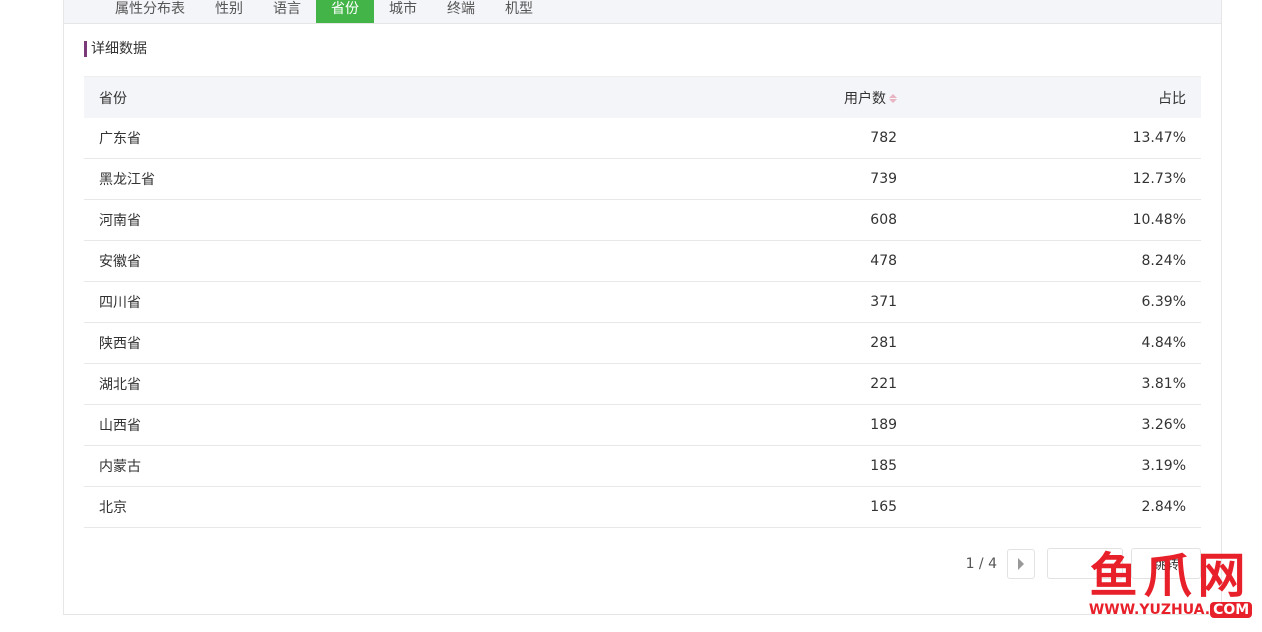  What do you see at coordinates (647, 97) in the screenshot?
I see `header-users: 用户数` at bounding box center [647, 97].